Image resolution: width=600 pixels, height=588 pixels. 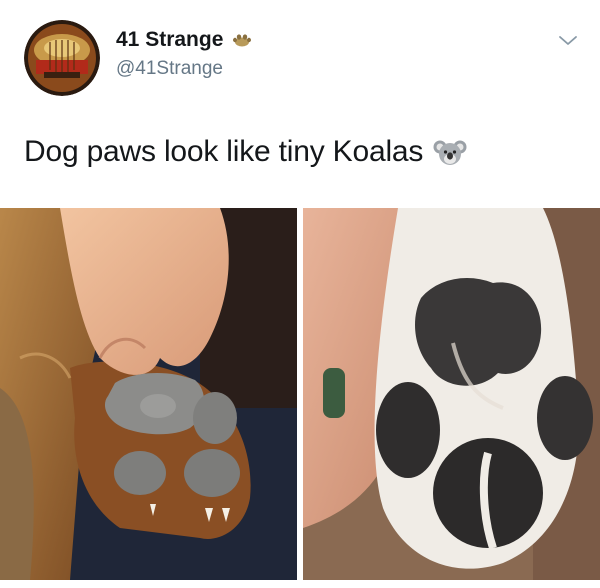 I want to click on author-name-row: 41 Strange, so click(x=184, y=40).